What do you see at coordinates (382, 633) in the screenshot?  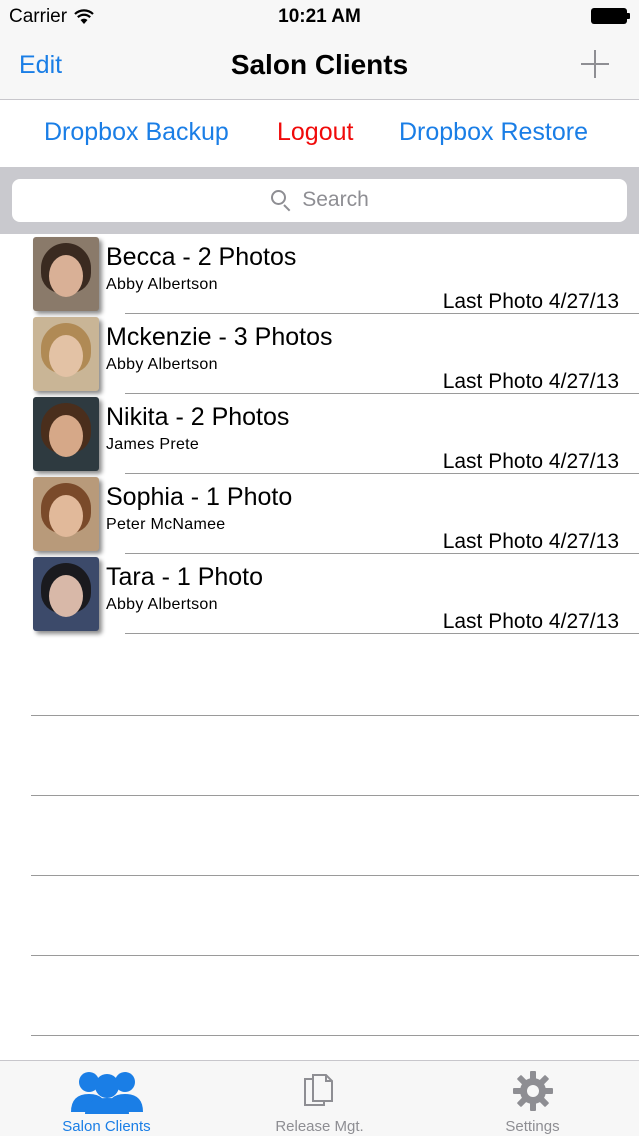 I see `row-divider` at bounding box center [382, 633].